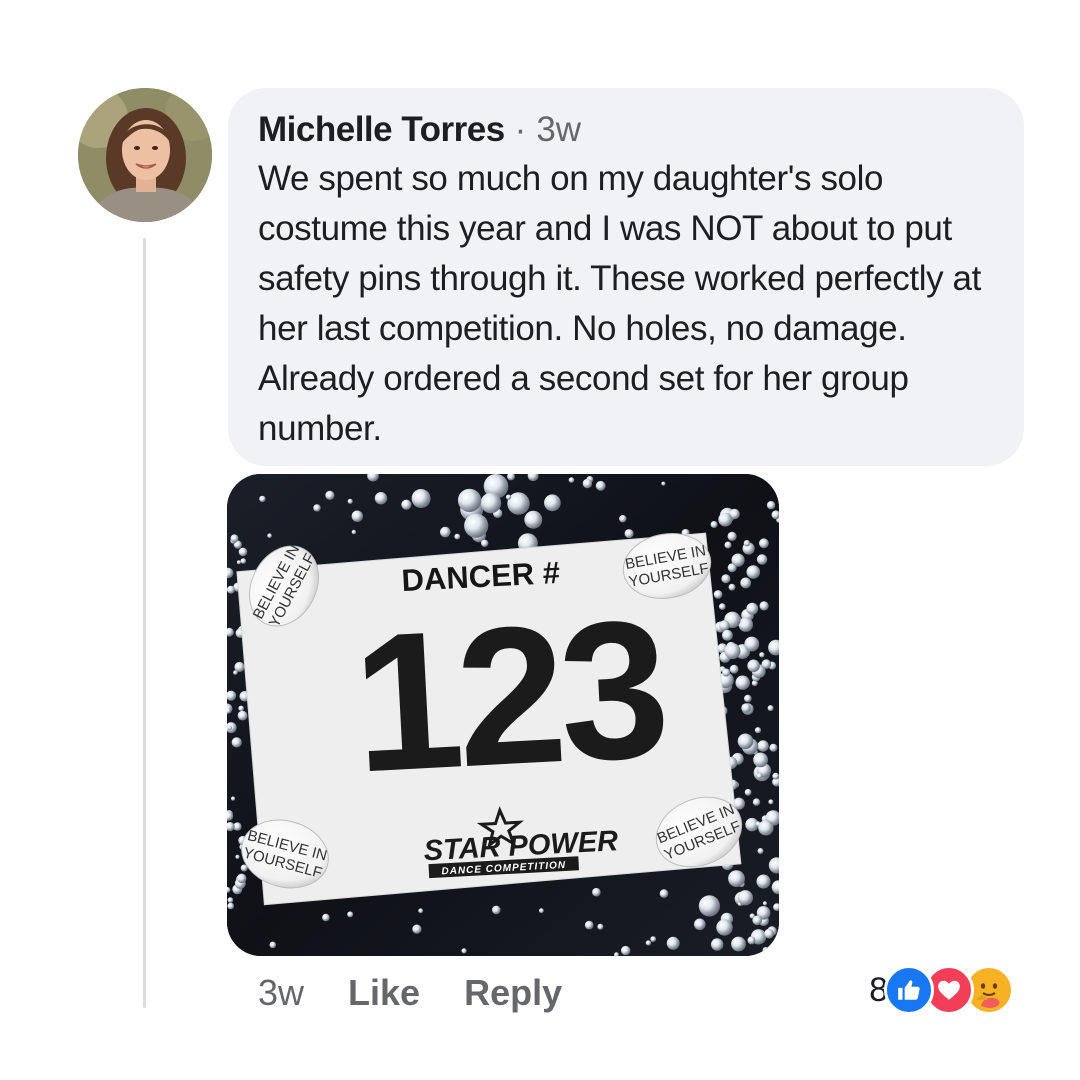 This screenshot has height=1080, width=1080. What do you see at coordinates (909, 990) in the screenshot?
I see `like-reaction-icon` at bounding box center [909, 990].